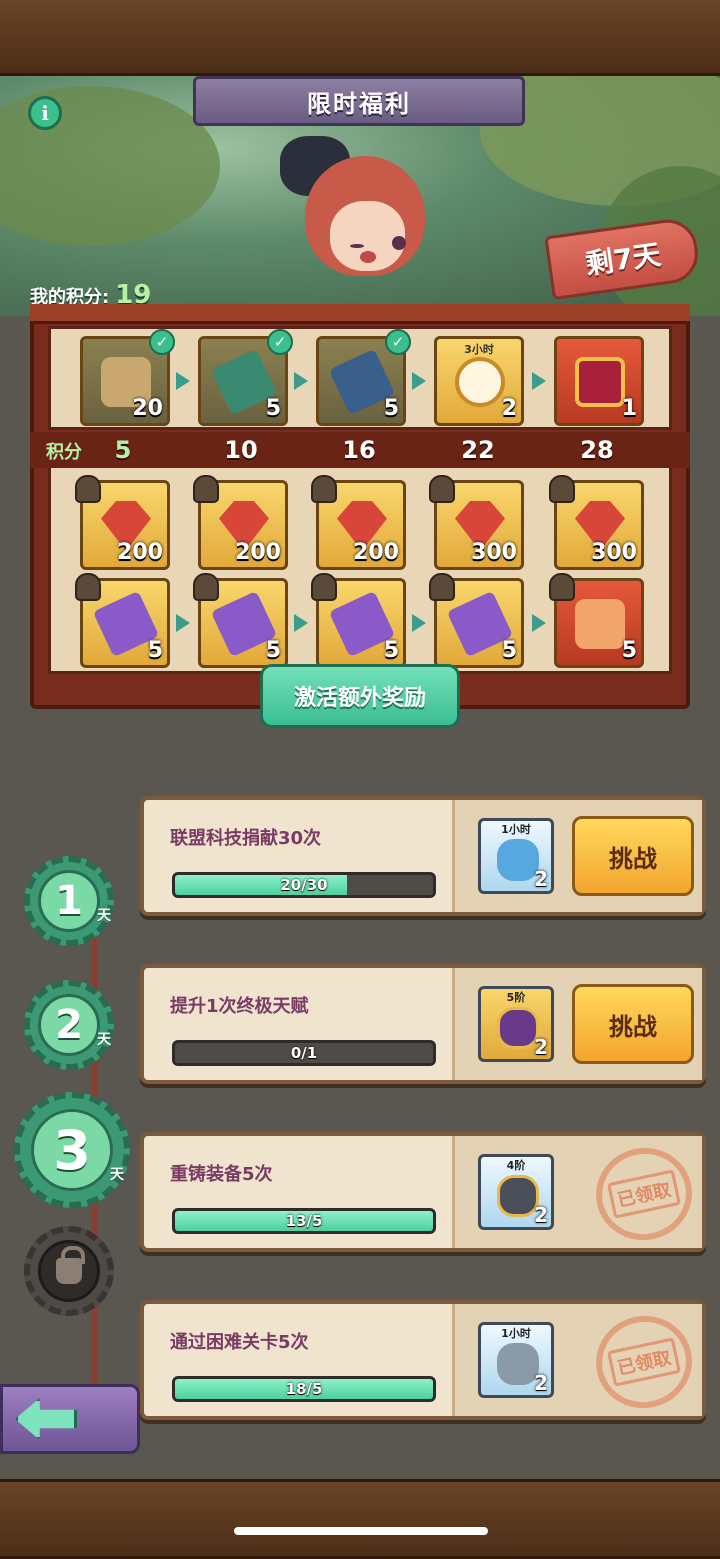 The height and width of the screenshot is (1559, 720). What do you see at coordinates (46, 1419) in the screenshot?
I see `back-arrow-icon` at bounding box center [46, 1419].